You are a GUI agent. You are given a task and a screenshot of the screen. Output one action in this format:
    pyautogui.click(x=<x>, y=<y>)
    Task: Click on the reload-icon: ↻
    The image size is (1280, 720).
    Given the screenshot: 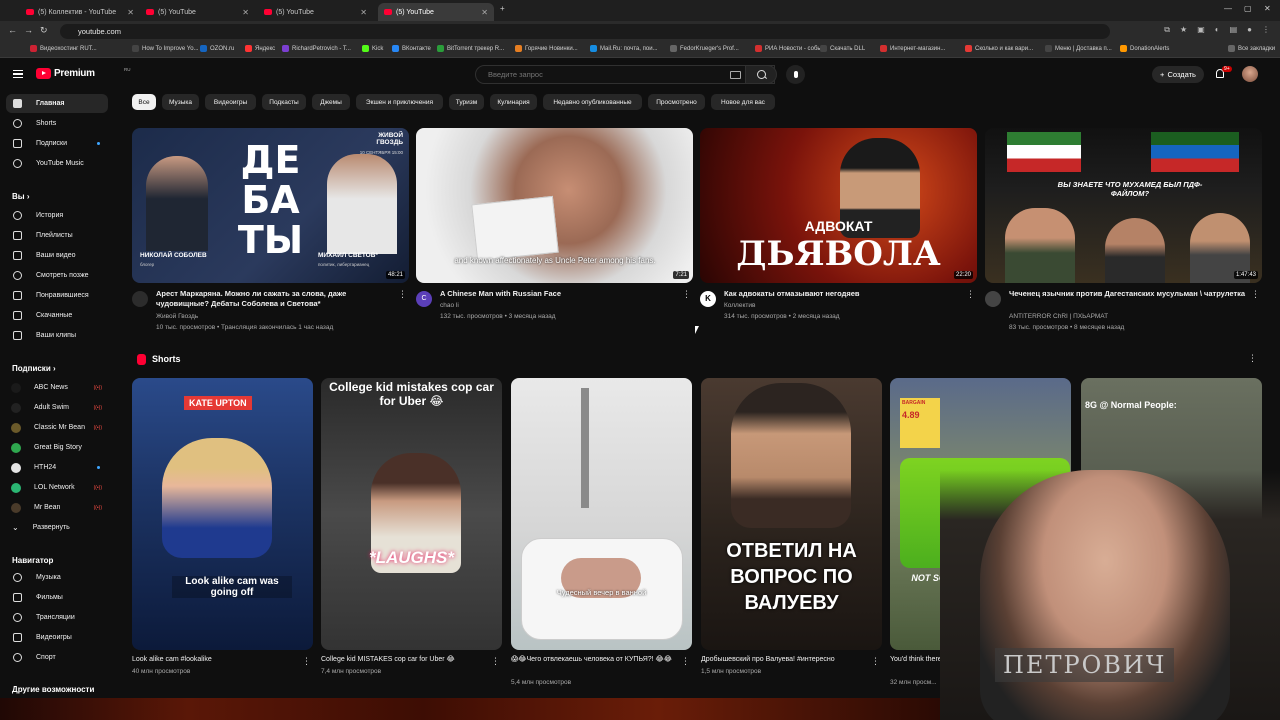 What is the action you would take?
    pyautogui.click(x=44, y=30)
    